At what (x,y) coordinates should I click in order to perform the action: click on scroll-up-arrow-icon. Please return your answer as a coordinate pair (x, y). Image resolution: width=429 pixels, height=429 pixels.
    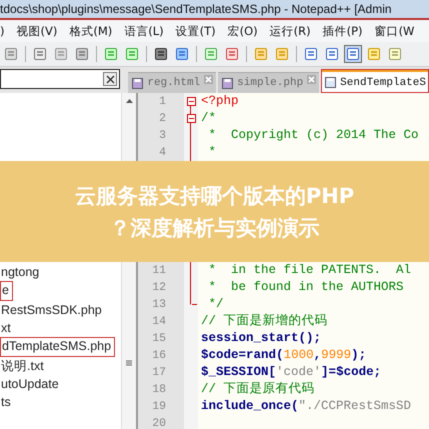
    Looking at the image, I should click on (129, 101).